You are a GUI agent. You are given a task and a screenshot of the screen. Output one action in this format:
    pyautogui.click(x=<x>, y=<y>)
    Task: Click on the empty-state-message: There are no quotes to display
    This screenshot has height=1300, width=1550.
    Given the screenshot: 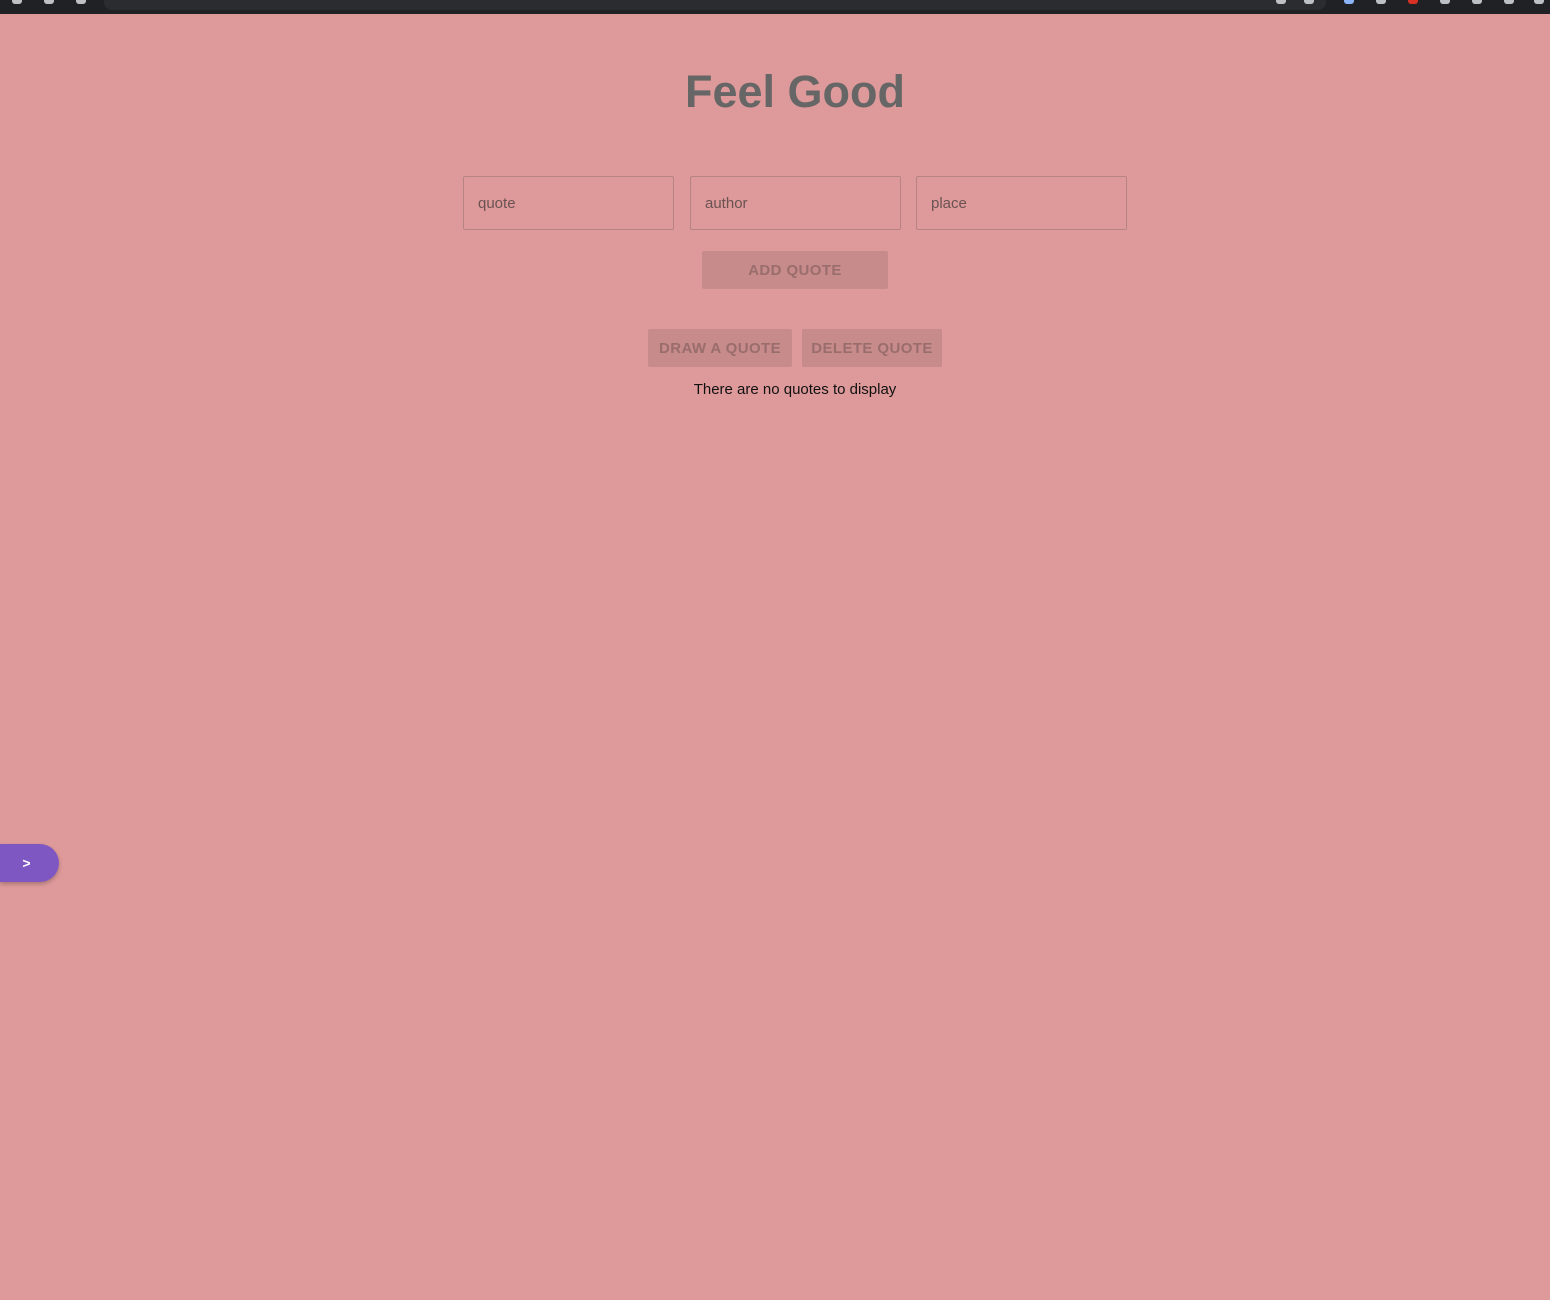 What is the action you would take?
    pyautogui.click(x=775, y=389)
    